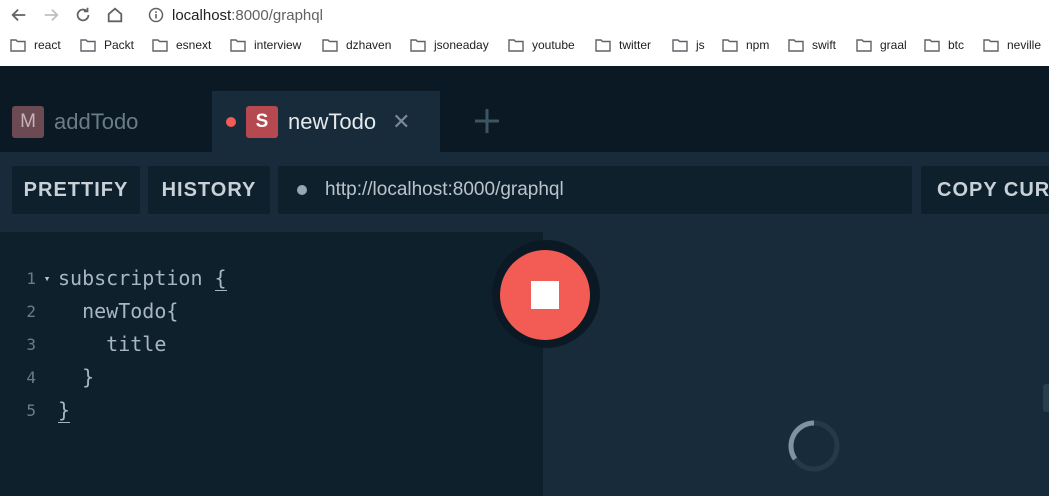 This screenshot has width=1049, height=496. What do you see at coordinates (194, 45) in the screenshot?
I see `bookmark-label: esnext` at bounding box center [194, 45].